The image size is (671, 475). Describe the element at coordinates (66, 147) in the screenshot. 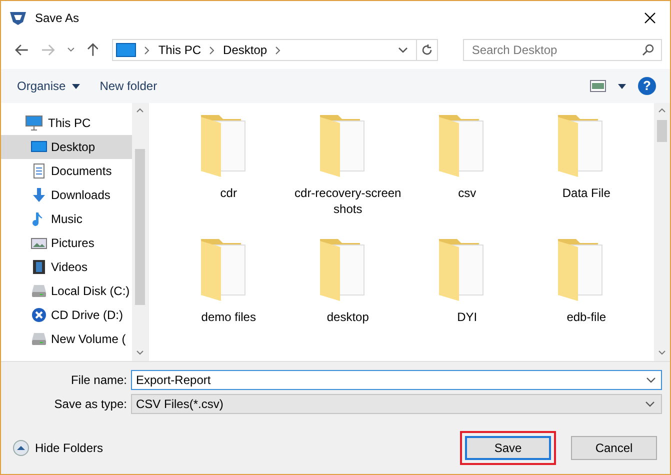

I see `sidebar-item: Desktop` at that location.